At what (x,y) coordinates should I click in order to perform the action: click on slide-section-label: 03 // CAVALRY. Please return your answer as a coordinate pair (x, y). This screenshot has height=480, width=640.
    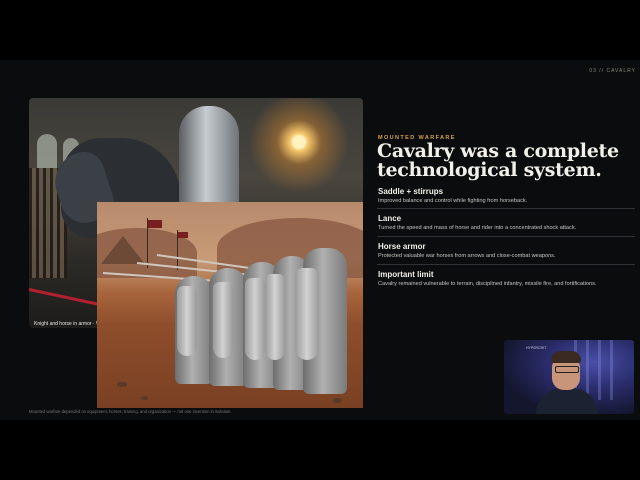
    Looking at the image, I should click on (612, 71).